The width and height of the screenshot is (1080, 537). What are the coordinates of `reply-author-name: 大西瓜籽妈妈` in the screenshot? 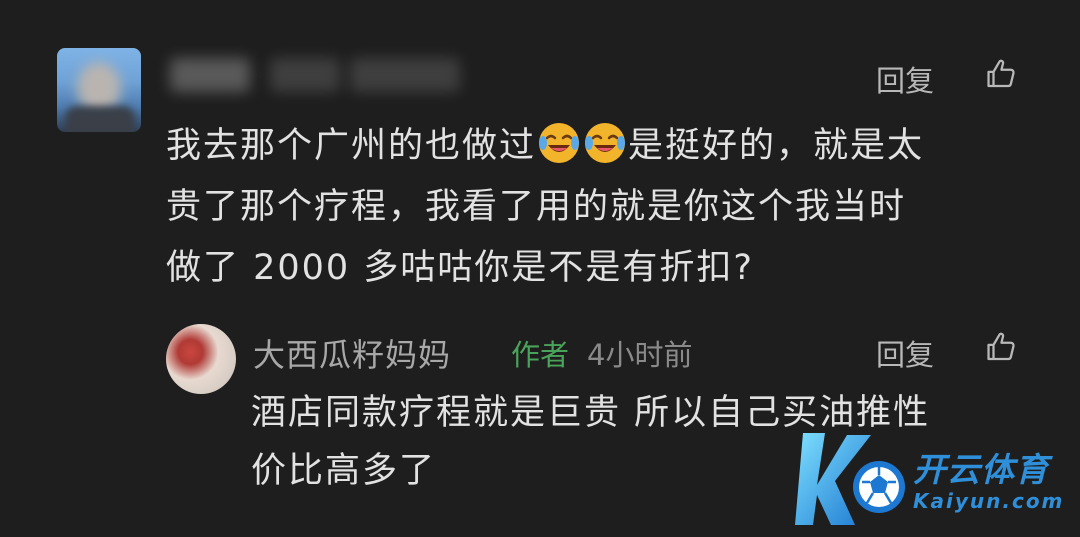 It's located at (352, 353).